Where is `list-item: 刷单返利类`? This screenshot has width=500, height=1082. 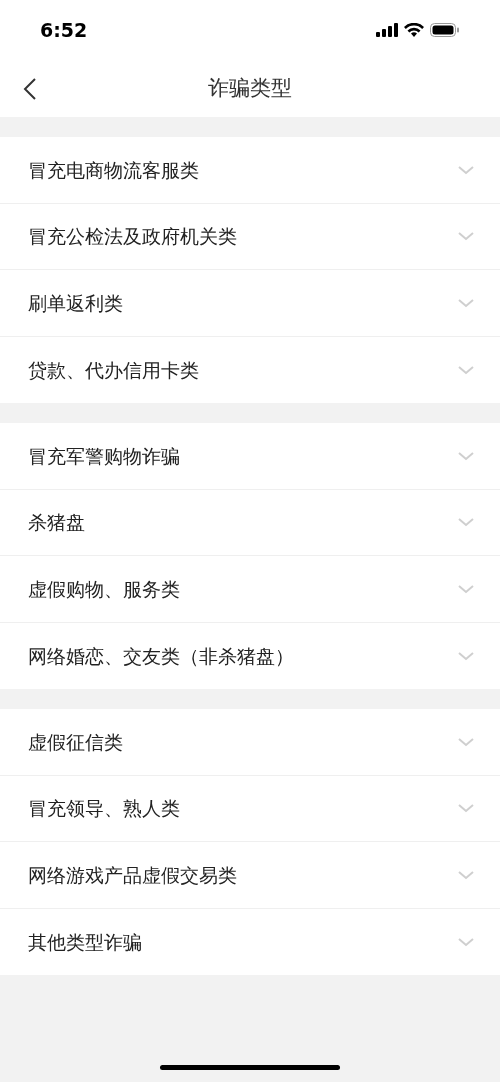 list-item: 刷单返利类 is located at coordinates (250, 303).